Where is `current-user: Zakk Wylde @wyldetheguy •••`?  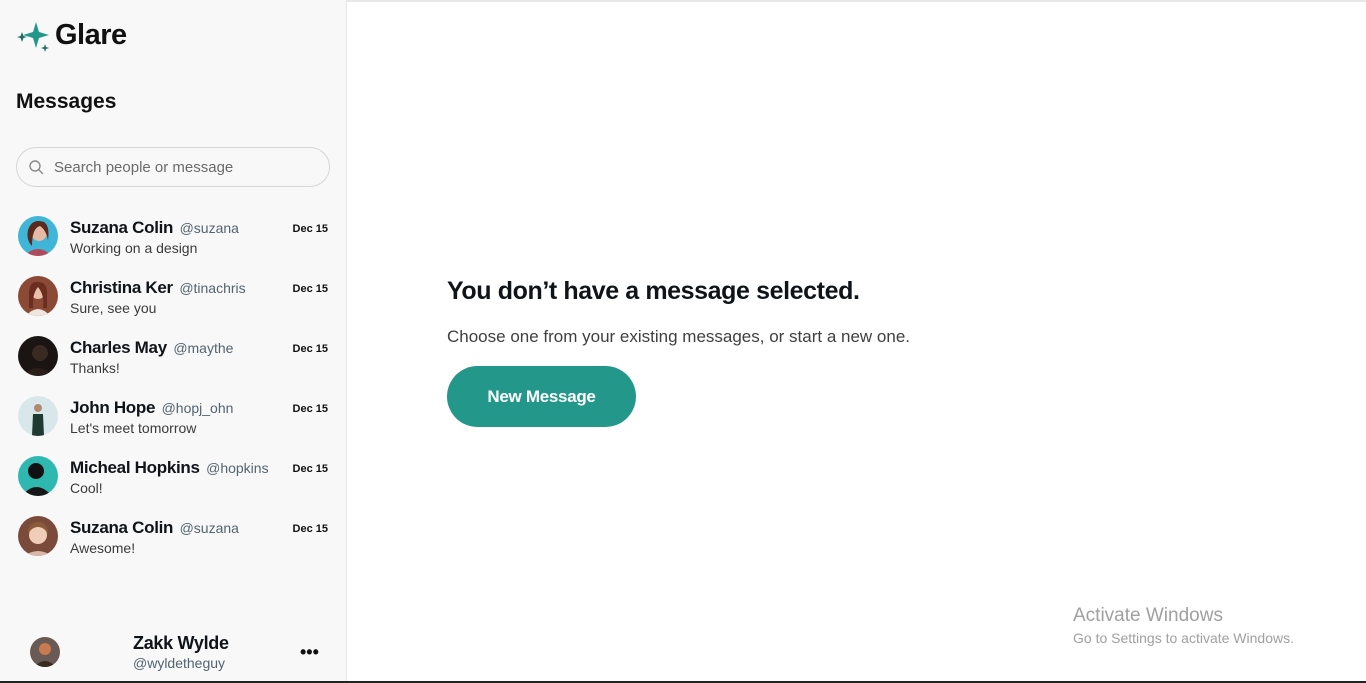 current-user: Zakk Wylde @wyldetheguy ••• is located at coordinates (173, 655).